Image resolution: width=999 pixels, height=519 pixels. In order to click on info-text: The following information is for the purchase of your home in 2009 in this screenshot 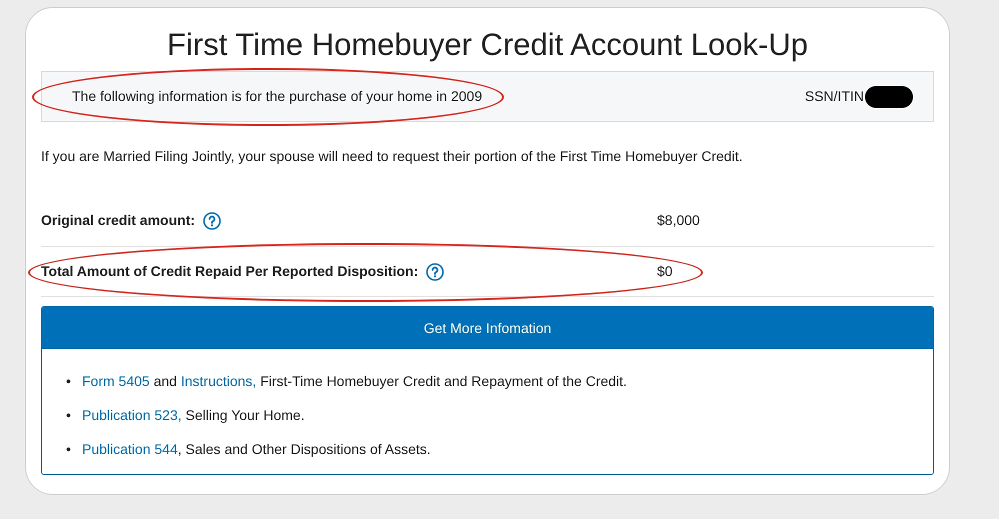, I will do `click(277, 96)`.